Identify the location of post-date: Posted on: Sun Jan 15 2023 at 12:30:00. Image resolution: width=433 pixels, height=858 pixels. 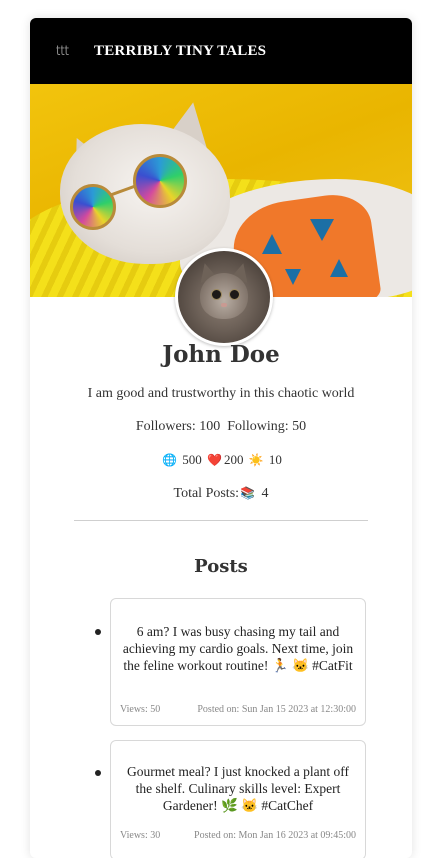
(276, 709).